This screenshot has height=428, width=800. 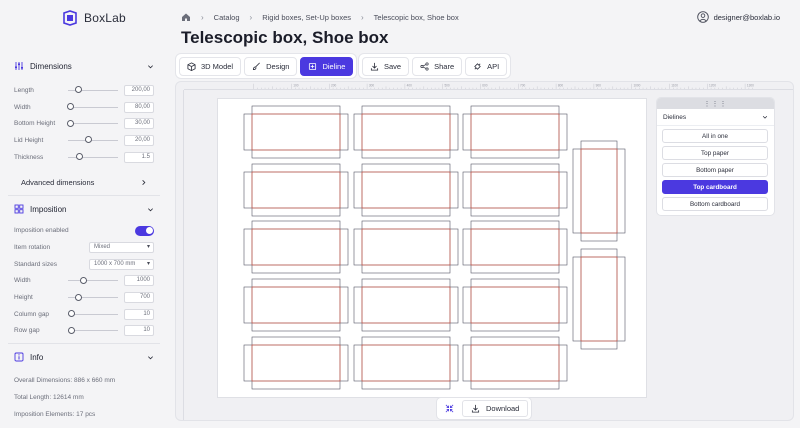 I want to click on tab-dieline: Dieline, so click(x=327, y=66).